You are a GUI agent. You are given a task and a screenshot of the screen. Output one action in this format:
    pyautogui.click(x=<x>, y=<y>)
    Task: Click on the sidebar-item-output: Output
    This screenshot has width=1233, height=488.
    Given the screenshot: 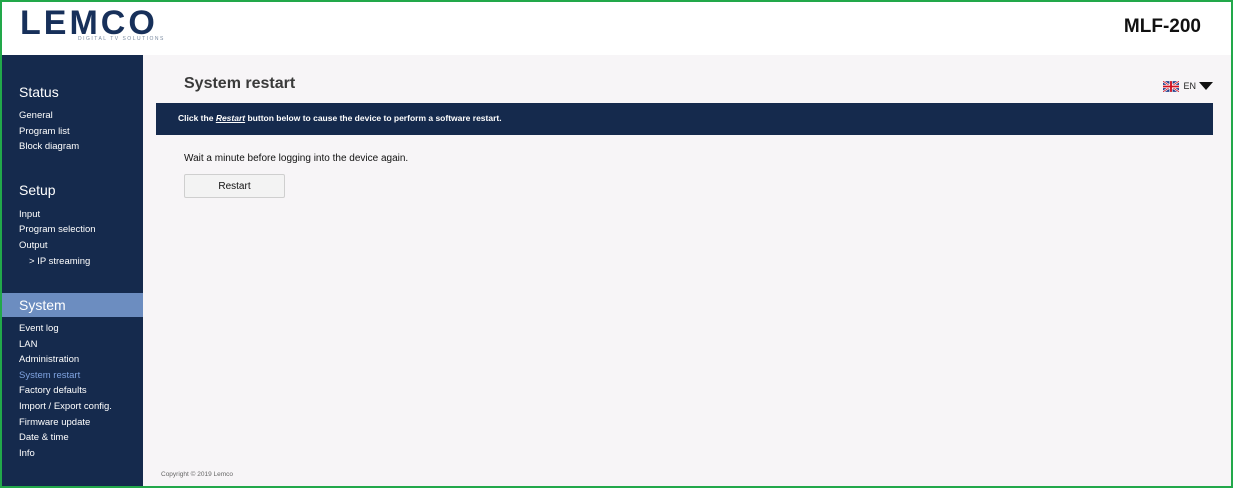 What is the action you would take?
    pyautogui.click(x=33, y=245)
    